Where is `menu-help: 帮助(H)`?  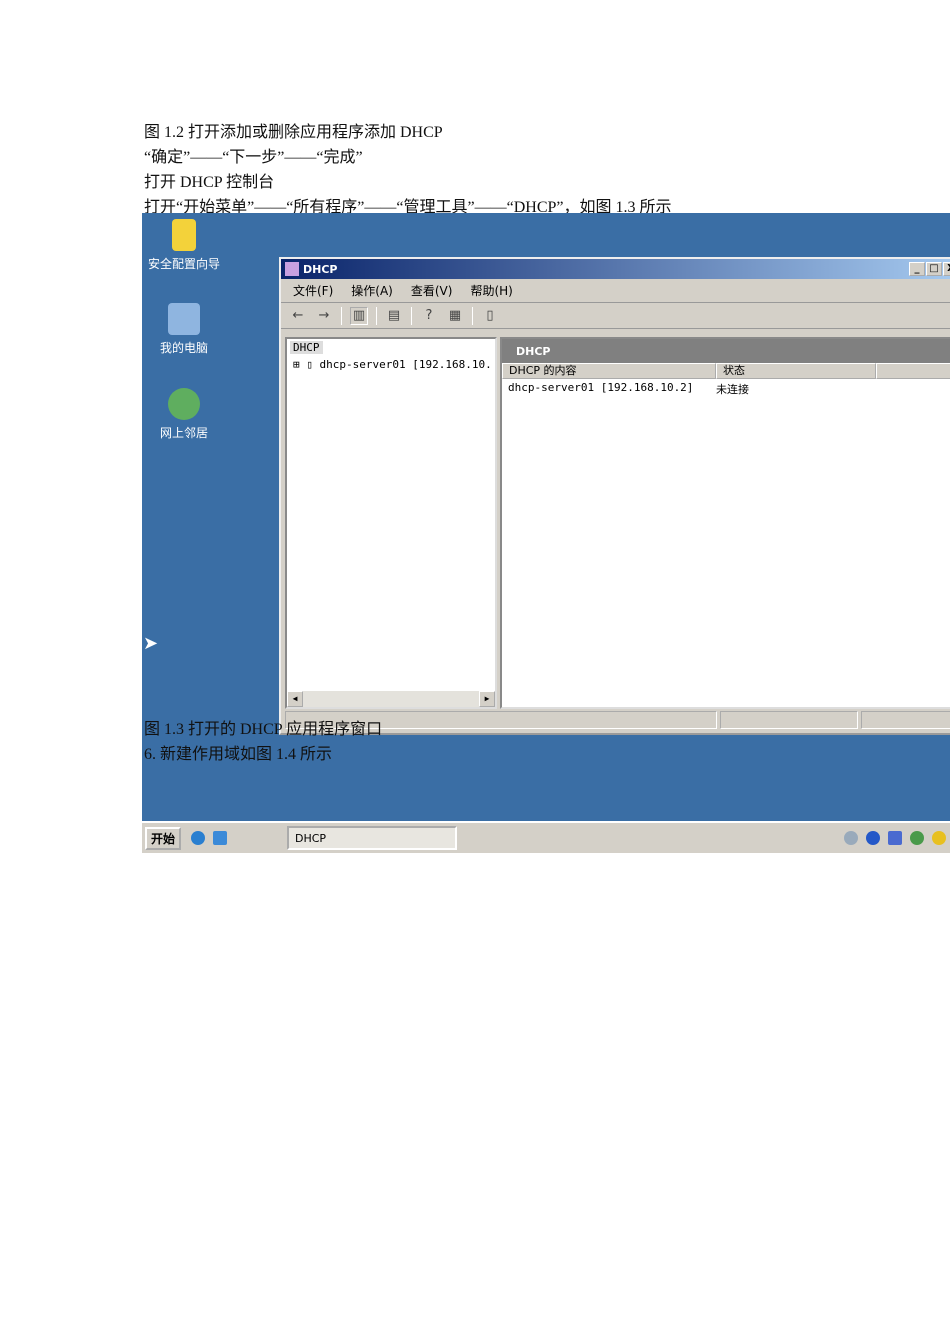
menu-help: 帮助(H) is located at coordinates (491, 290).